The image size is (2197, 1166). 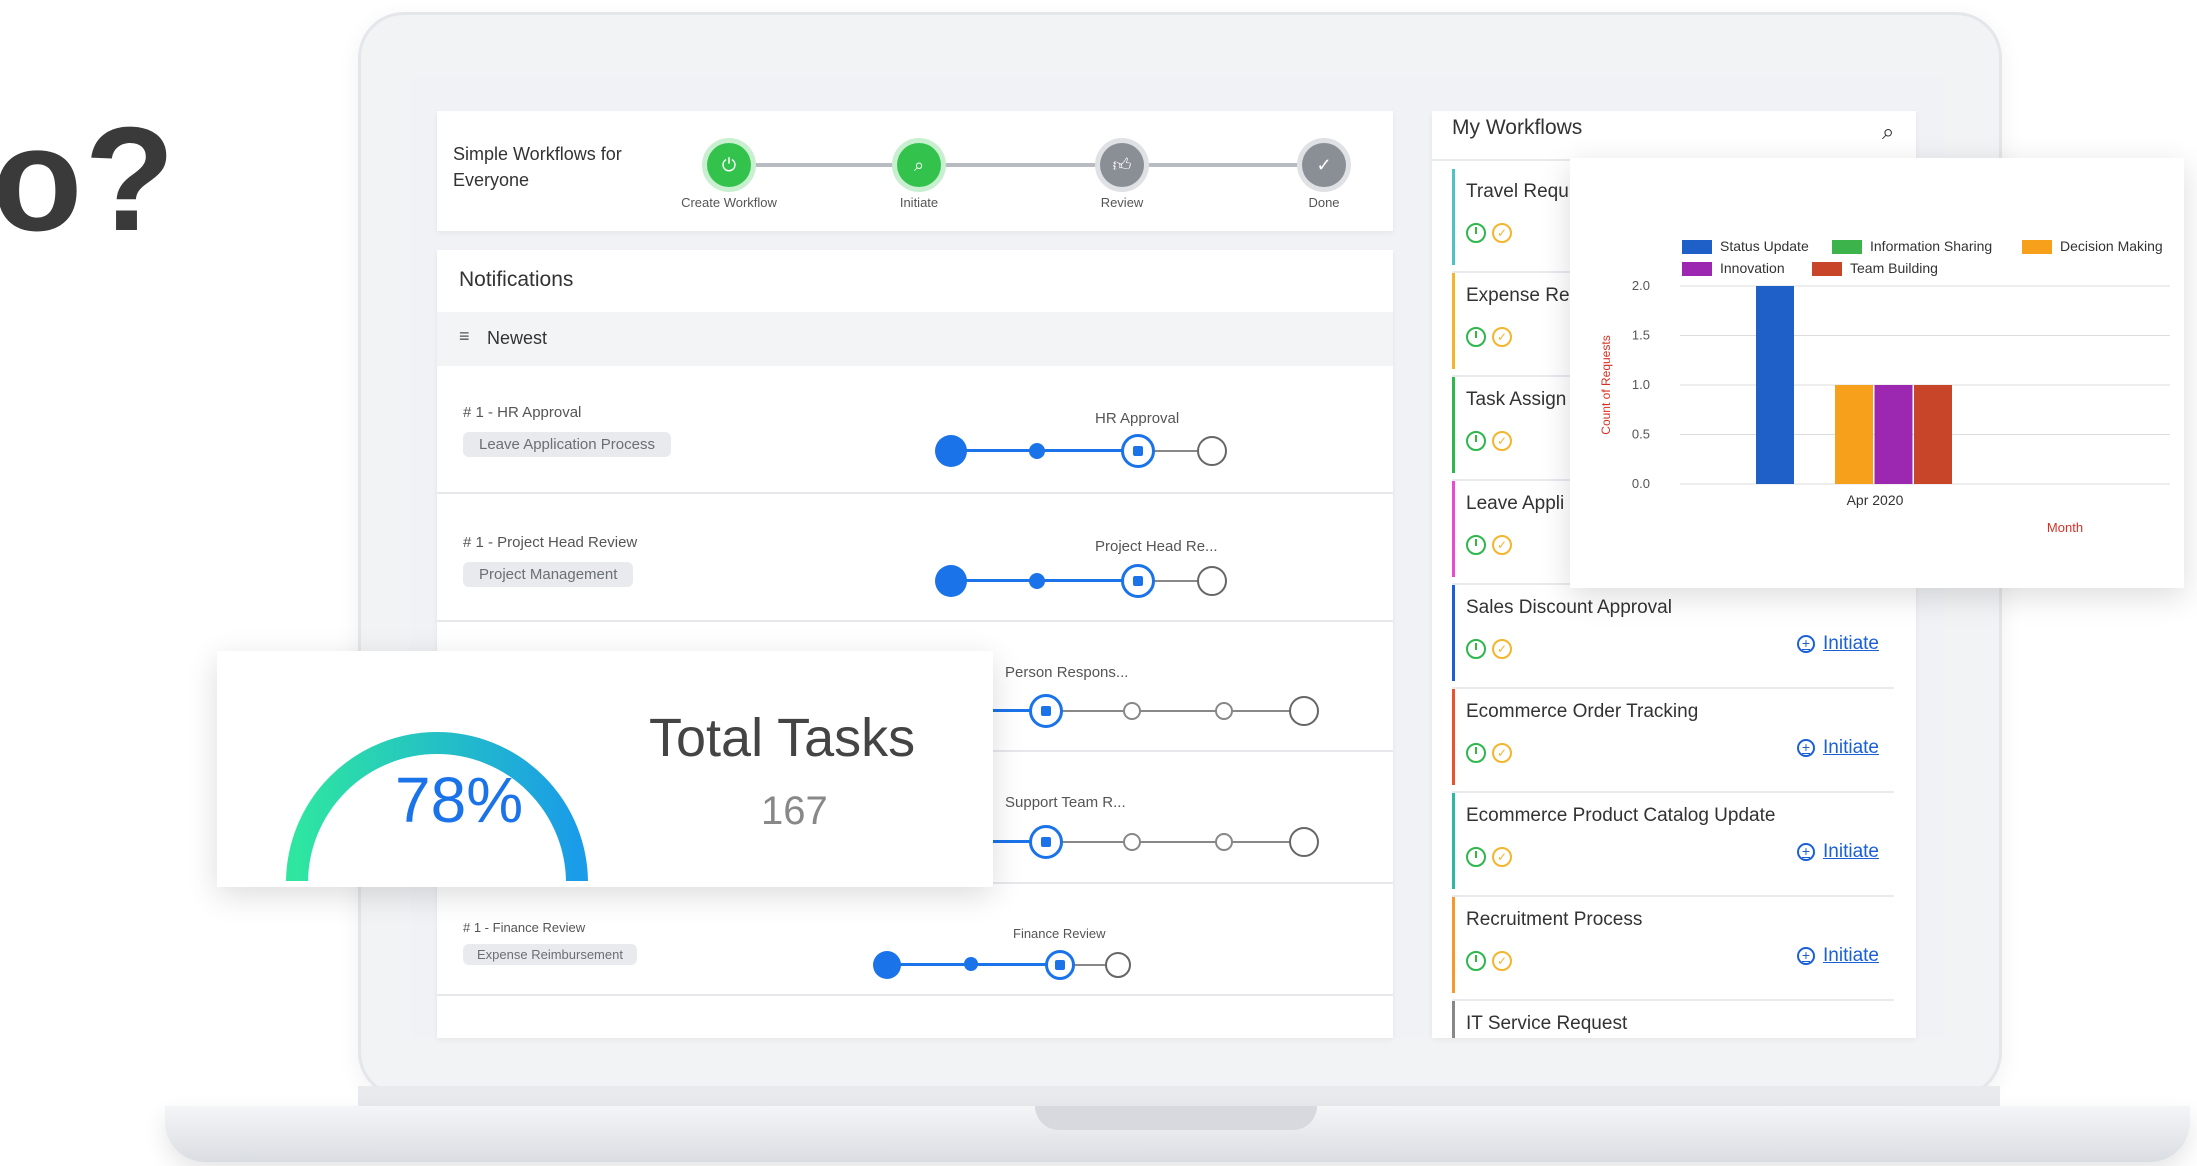 What do you see at coordinates (1888, 132) in the screenshot?
I see `search-icon: ⌕` at bounding box center [1888, 132].